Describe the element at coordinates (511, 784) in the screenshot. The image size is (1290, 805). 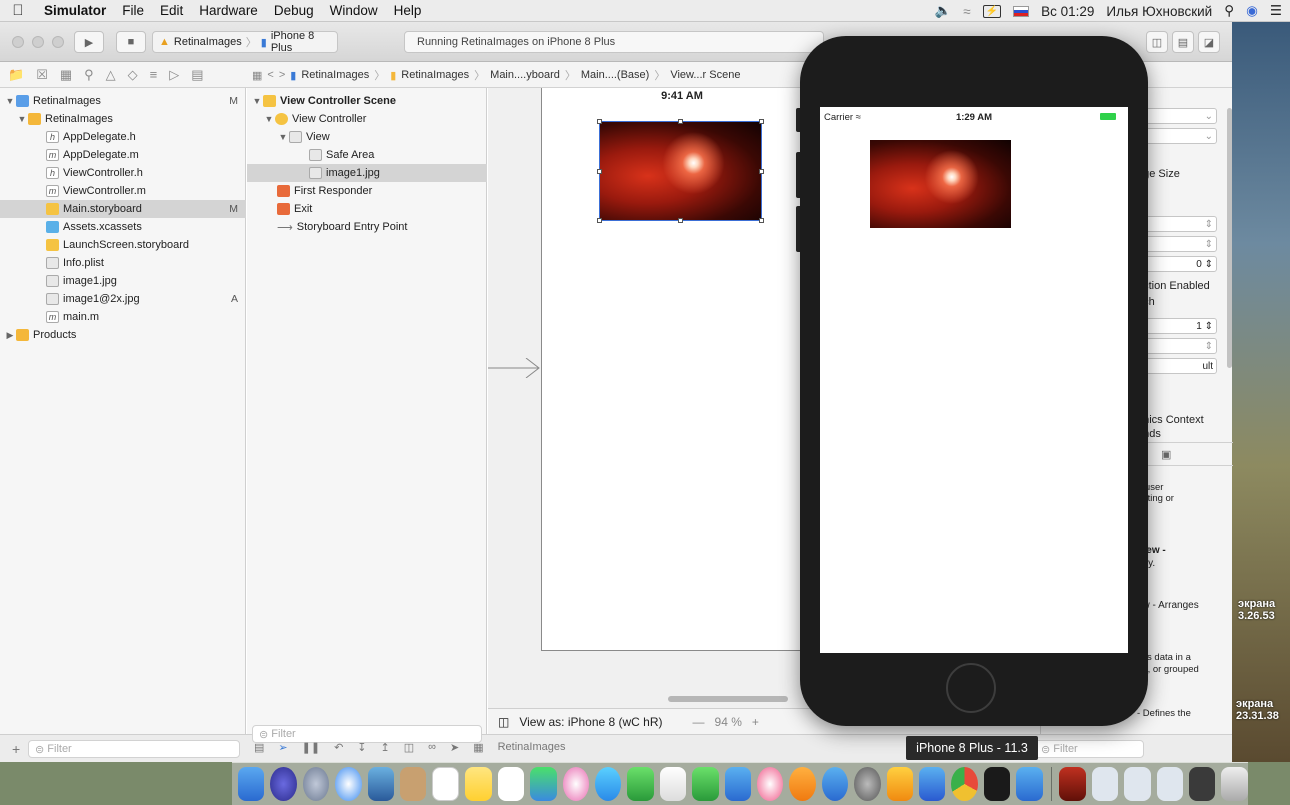
I see `reminders-icon` at that location.